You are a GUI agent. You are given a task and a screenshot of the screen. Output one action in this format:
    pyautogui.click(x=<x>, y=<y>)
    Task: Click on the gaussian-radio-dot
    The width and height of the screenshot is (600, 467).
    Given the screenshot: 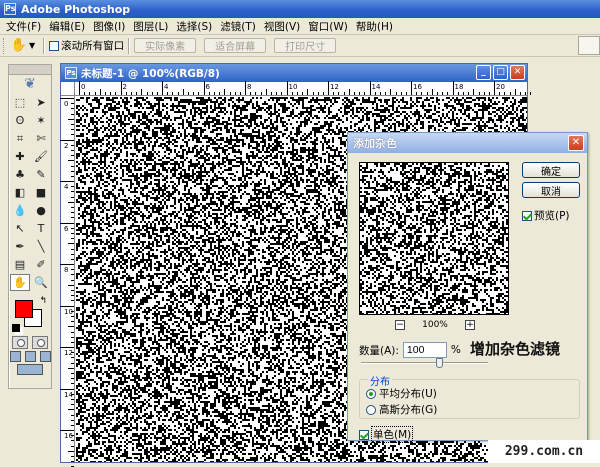 What is the action you would take?
    pyautogui.click(x=371, y=409)
    